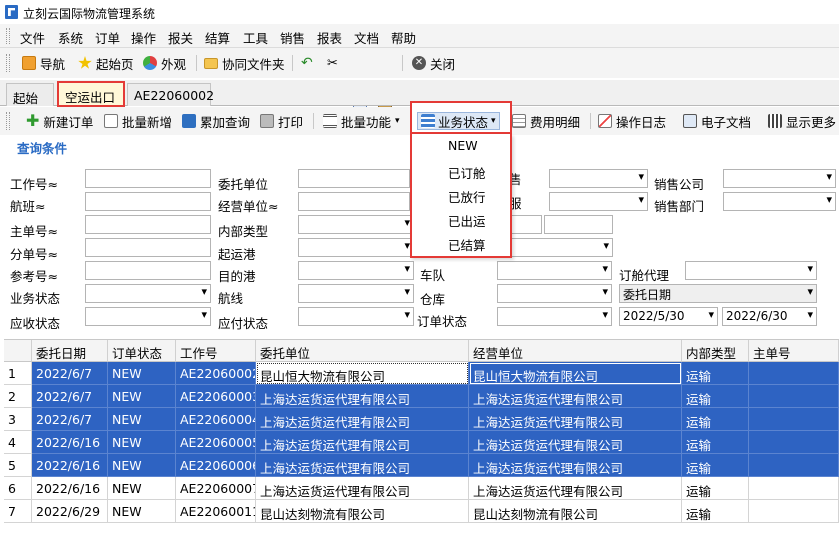 The width and height of the screenshot is (839, 537). I want to click on cell-job-no: AE22060006, so click(216, 465).